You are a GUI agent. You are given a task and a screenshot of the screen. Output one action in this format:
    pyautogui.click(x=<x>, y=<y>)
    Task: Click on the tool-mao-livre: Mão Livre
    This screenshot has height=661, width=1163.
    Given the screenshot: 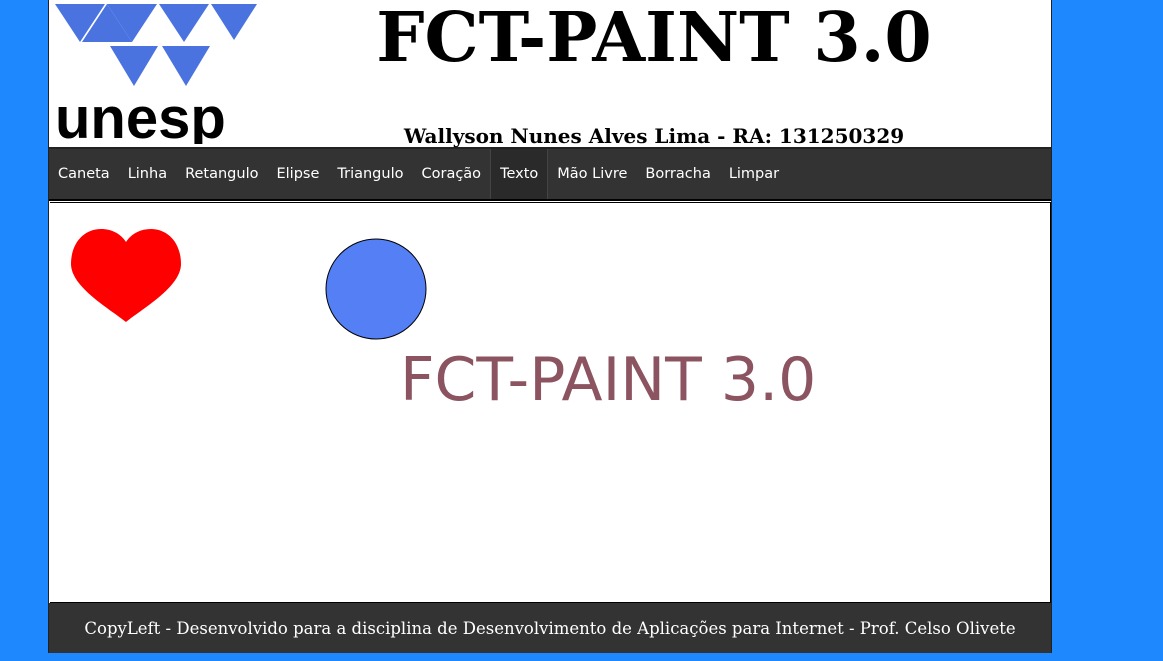 What is the action you would take?
    pyautogui.click(x=592, y=174)
    